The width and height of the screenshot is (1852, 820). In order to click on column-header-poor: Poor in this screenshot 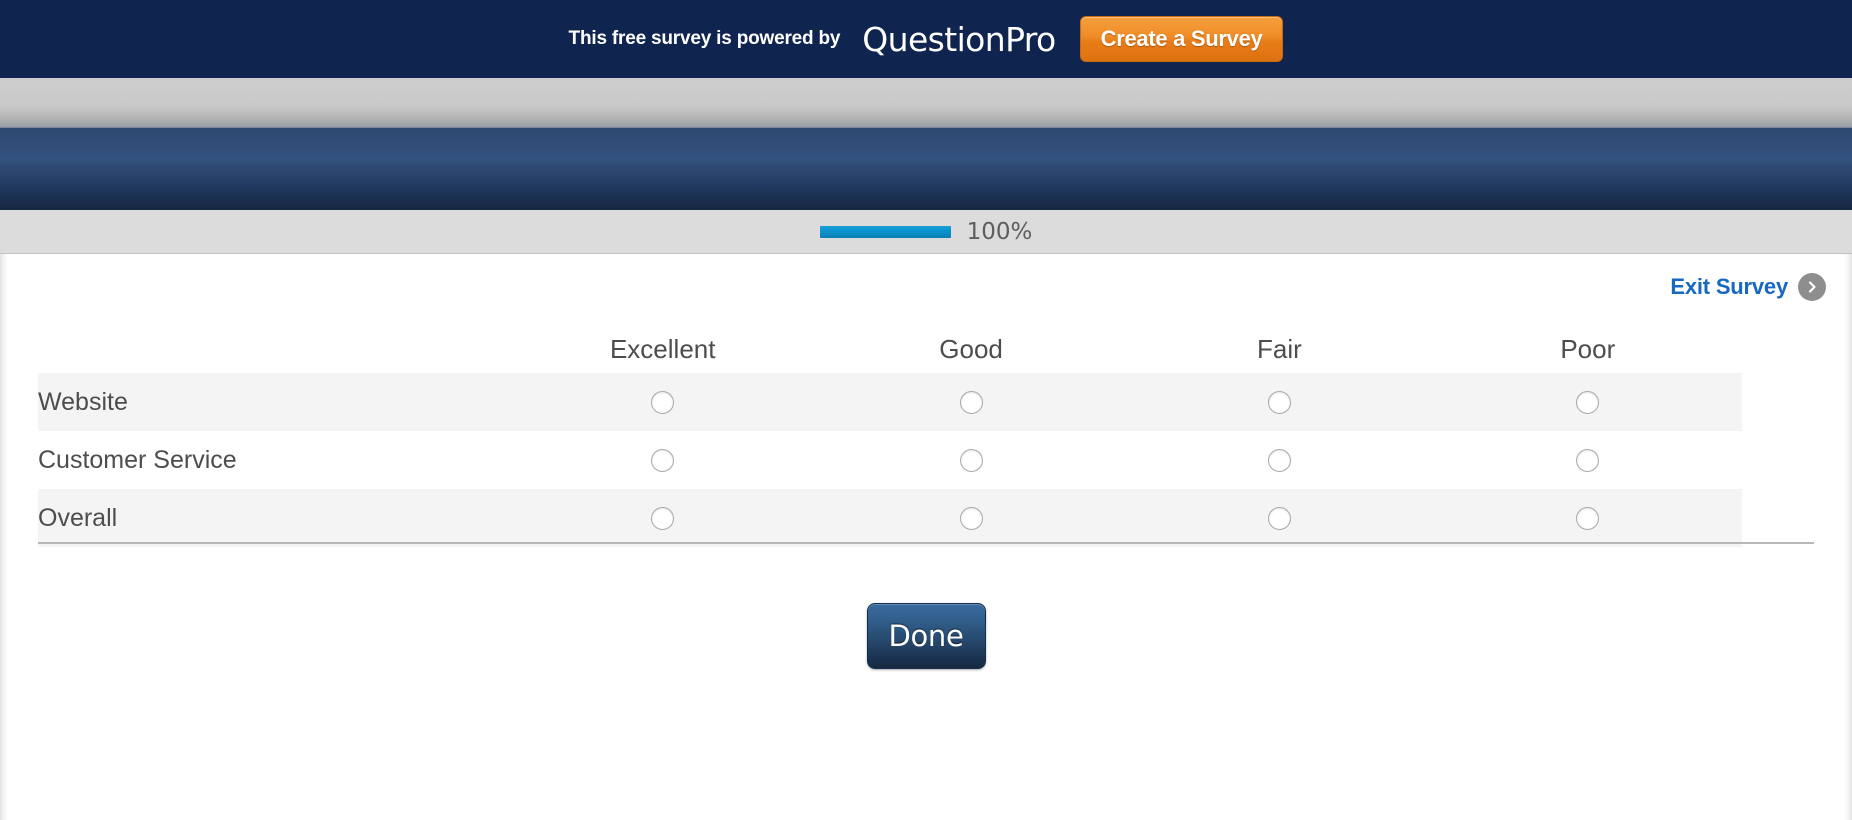, I will do `click(1588, 349)`.